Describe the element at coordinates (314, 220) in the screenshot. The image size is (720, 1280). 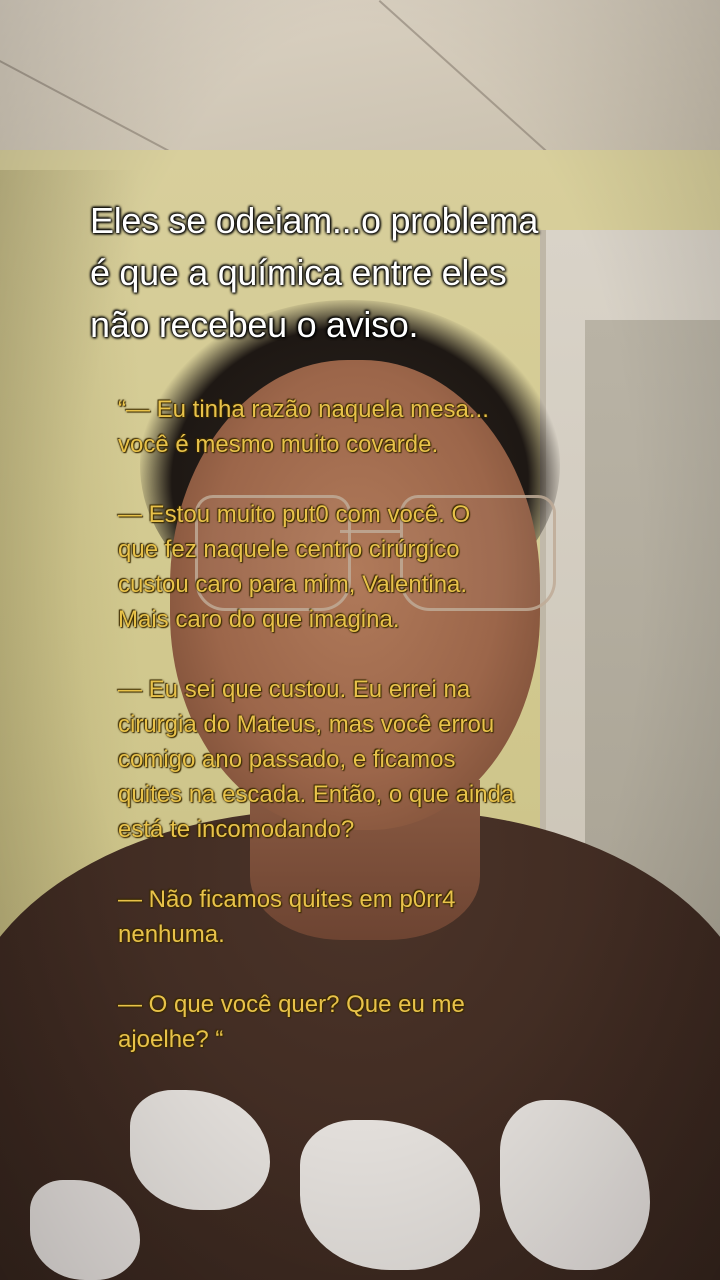
I see `headline-line: Eles se odeiam...o problema` at that location.